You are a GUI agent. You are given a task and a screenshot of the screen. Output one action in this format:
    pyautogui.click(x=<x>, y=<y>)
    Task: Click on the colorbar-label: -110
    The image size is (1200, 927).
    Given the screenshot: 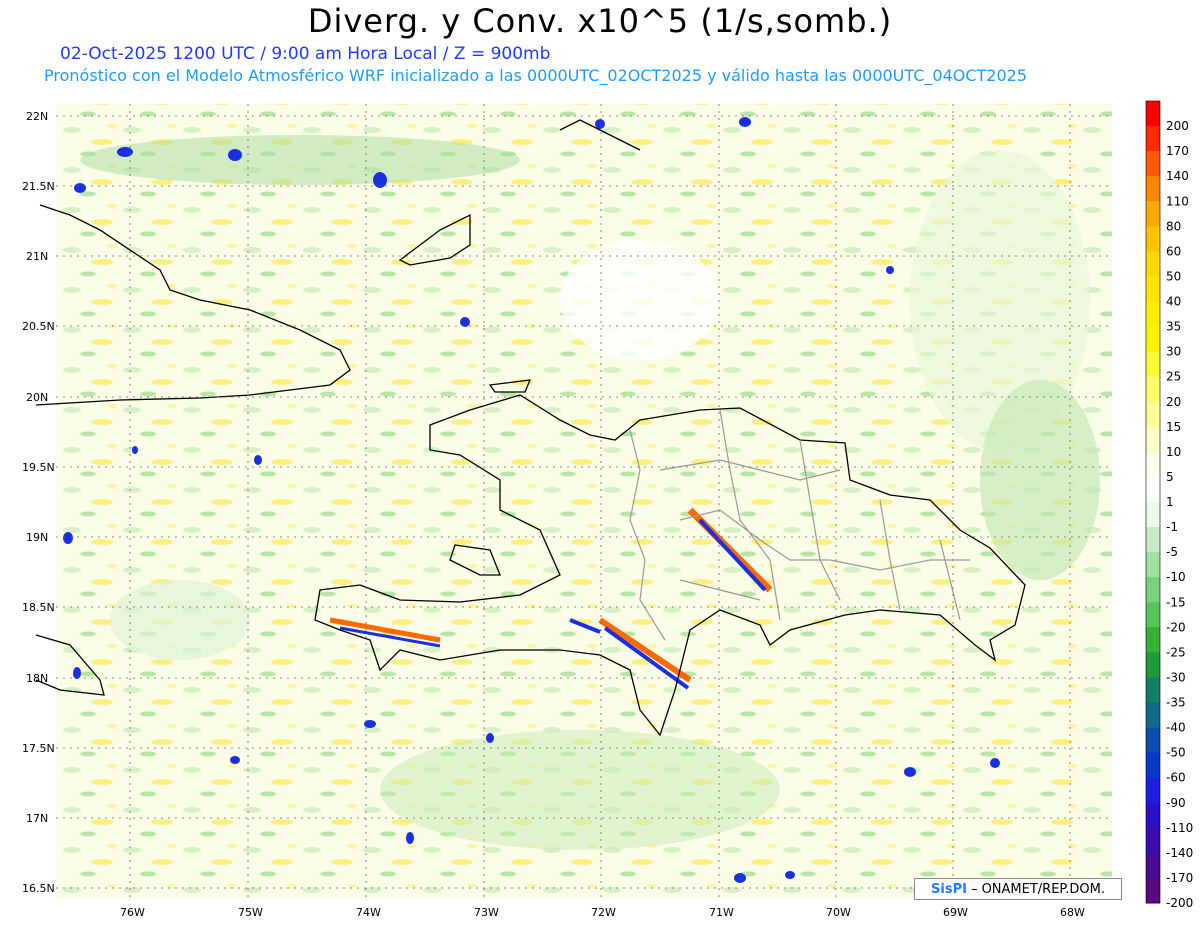 What is the action you would take?
    pyautogui.click(x=1179, y=828)
    